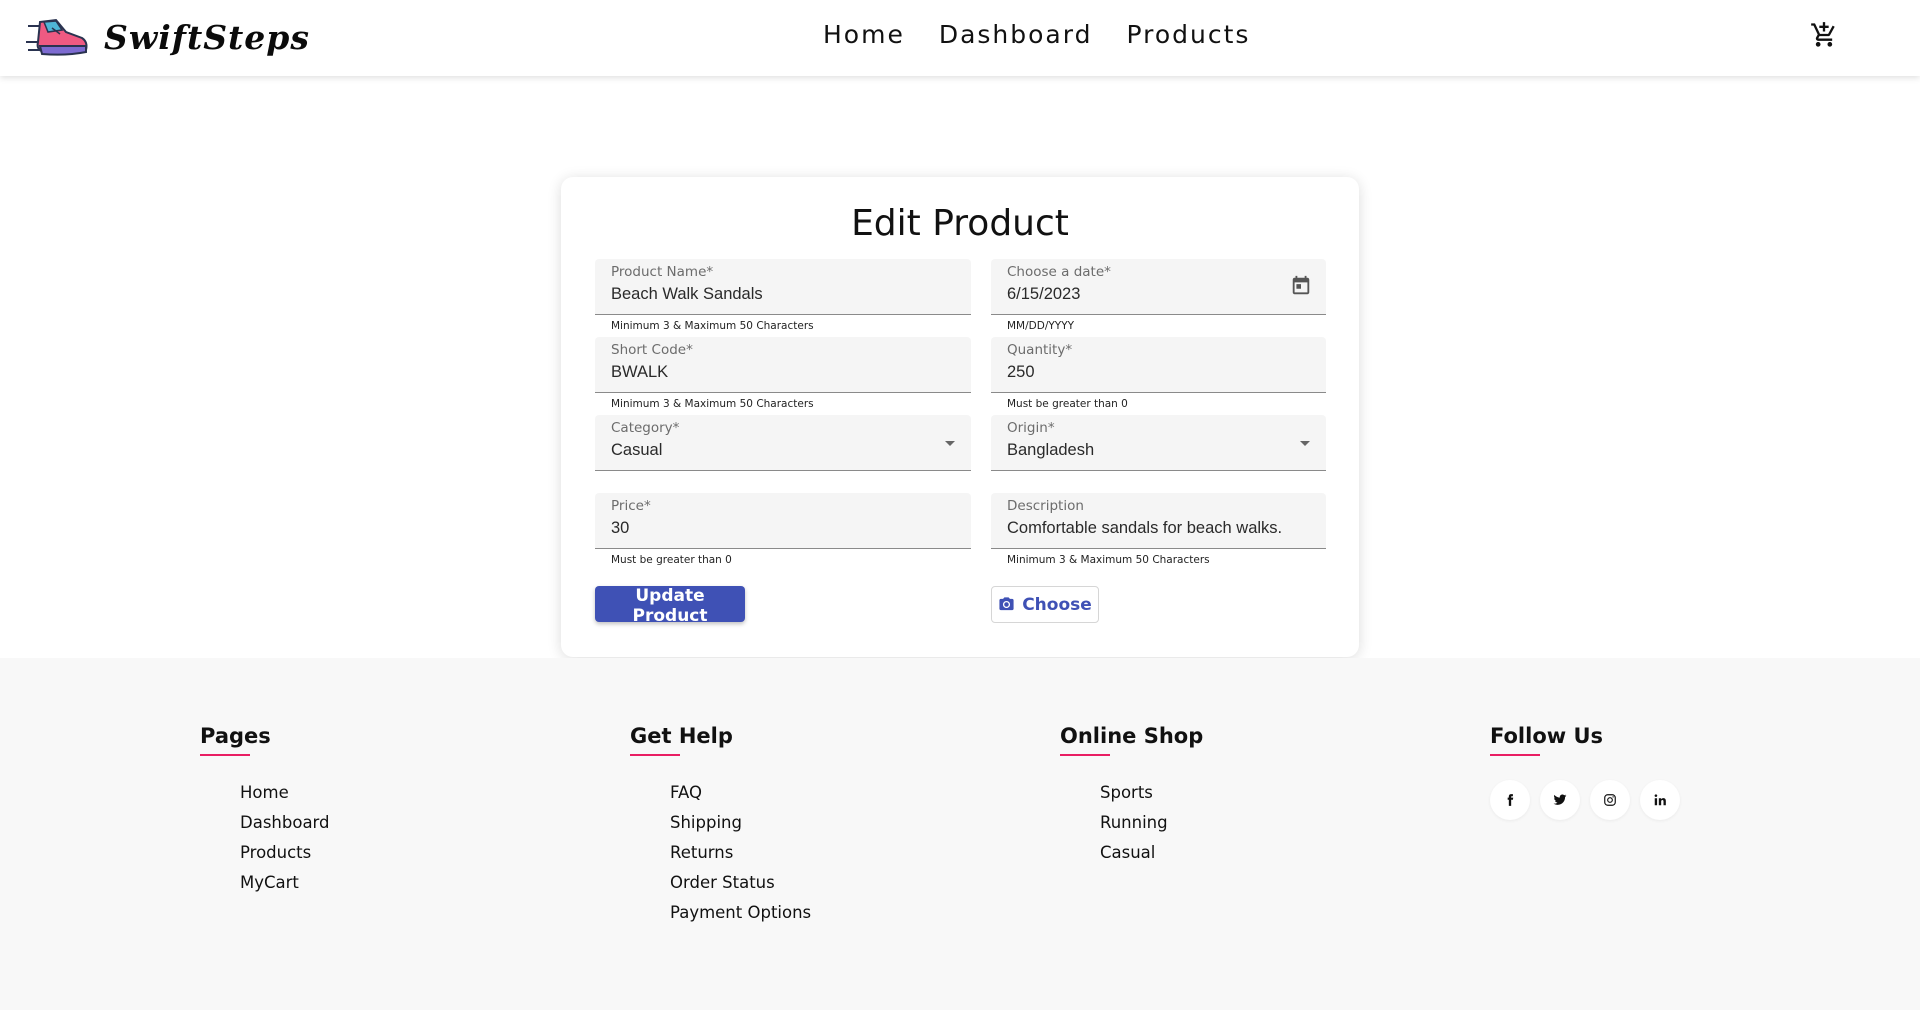 The width and height of the screenshot is (1920, 1010). Describe the element at coordinates (783, 287) in the screenshot. I see `product-name-field: Product Name* Beach Walk Sandals` at that location.